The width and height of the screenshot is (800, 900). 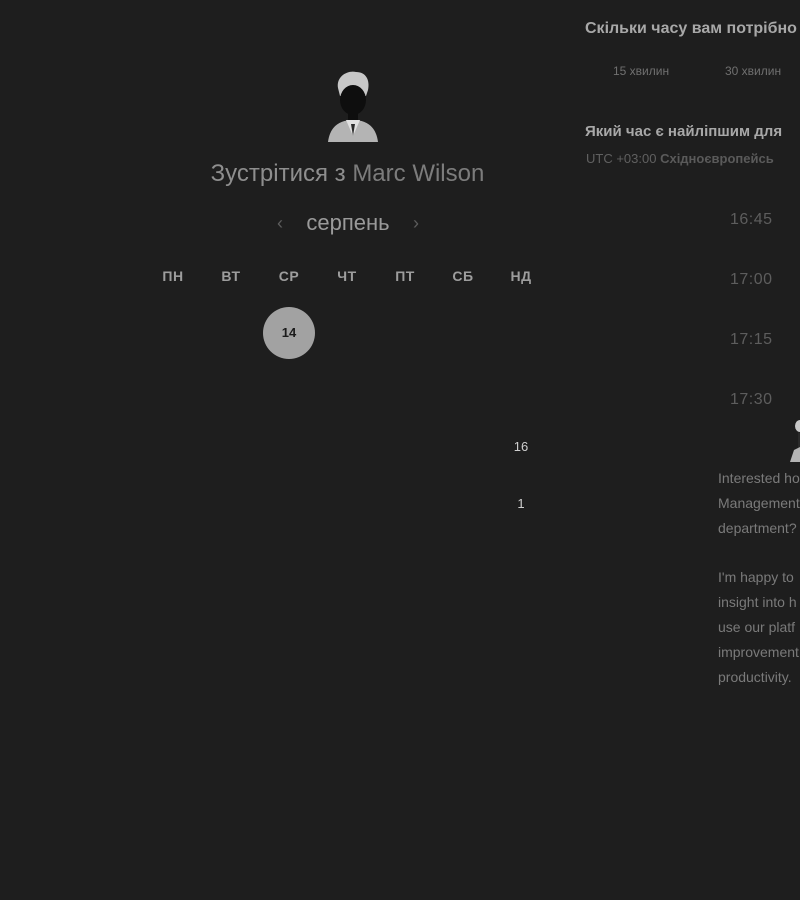 I want to click on host-avatar, so click(x=353, y=106).